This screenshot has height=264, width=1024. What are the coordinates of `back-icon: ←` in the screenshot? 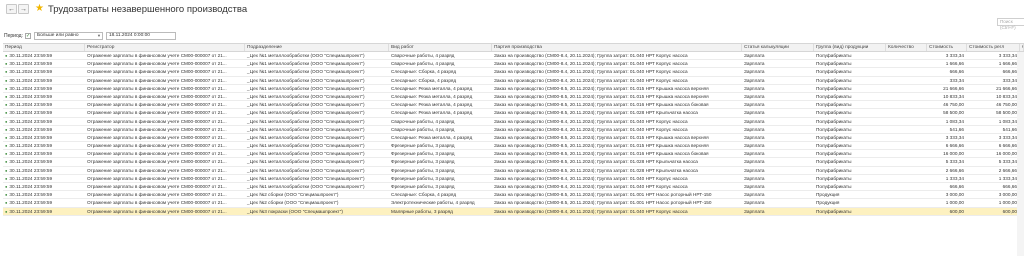 It's located at (11, 9).